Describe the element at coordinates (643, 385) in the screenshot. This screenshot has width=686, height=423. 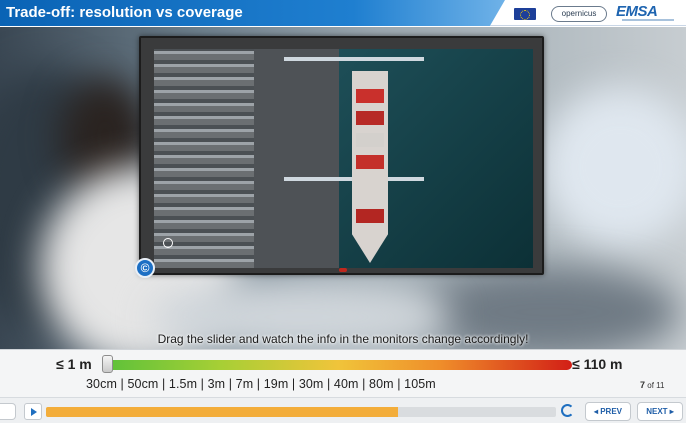
I see `page-current: 7` at that location.